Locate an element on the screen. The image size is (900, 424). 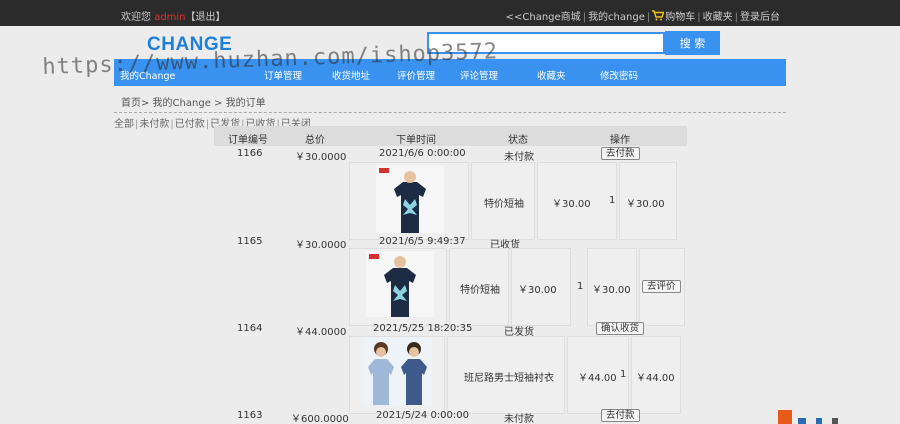
admin-login-link: 登录后台 is located at coordinates (760, 17).